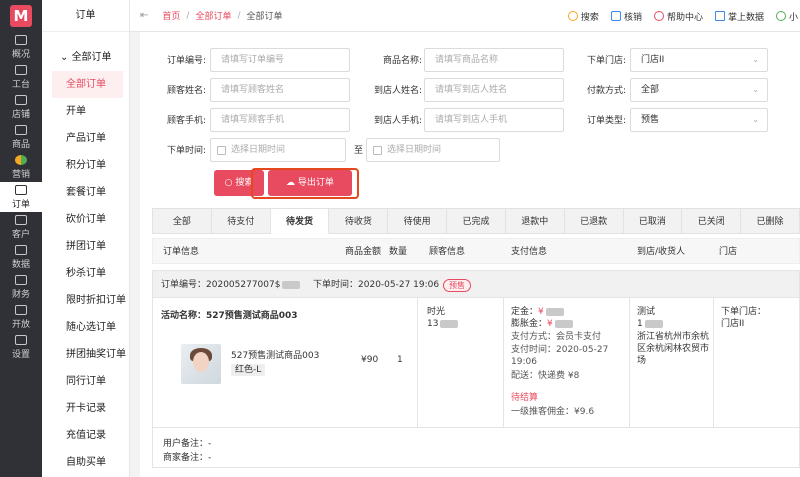  I want to click on time-start-input: 选择日期时间, so click(278, 150).